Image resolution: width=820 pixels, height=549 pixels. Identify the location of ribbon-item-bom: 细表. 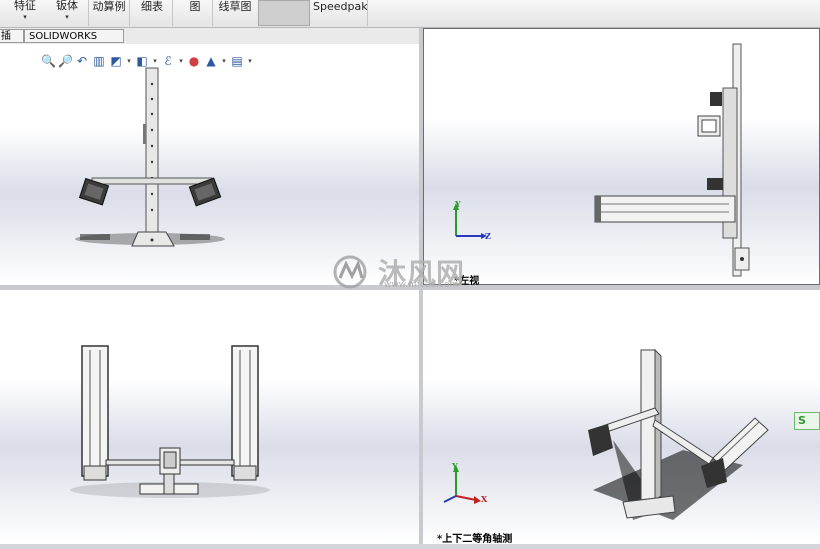
(152, 13).